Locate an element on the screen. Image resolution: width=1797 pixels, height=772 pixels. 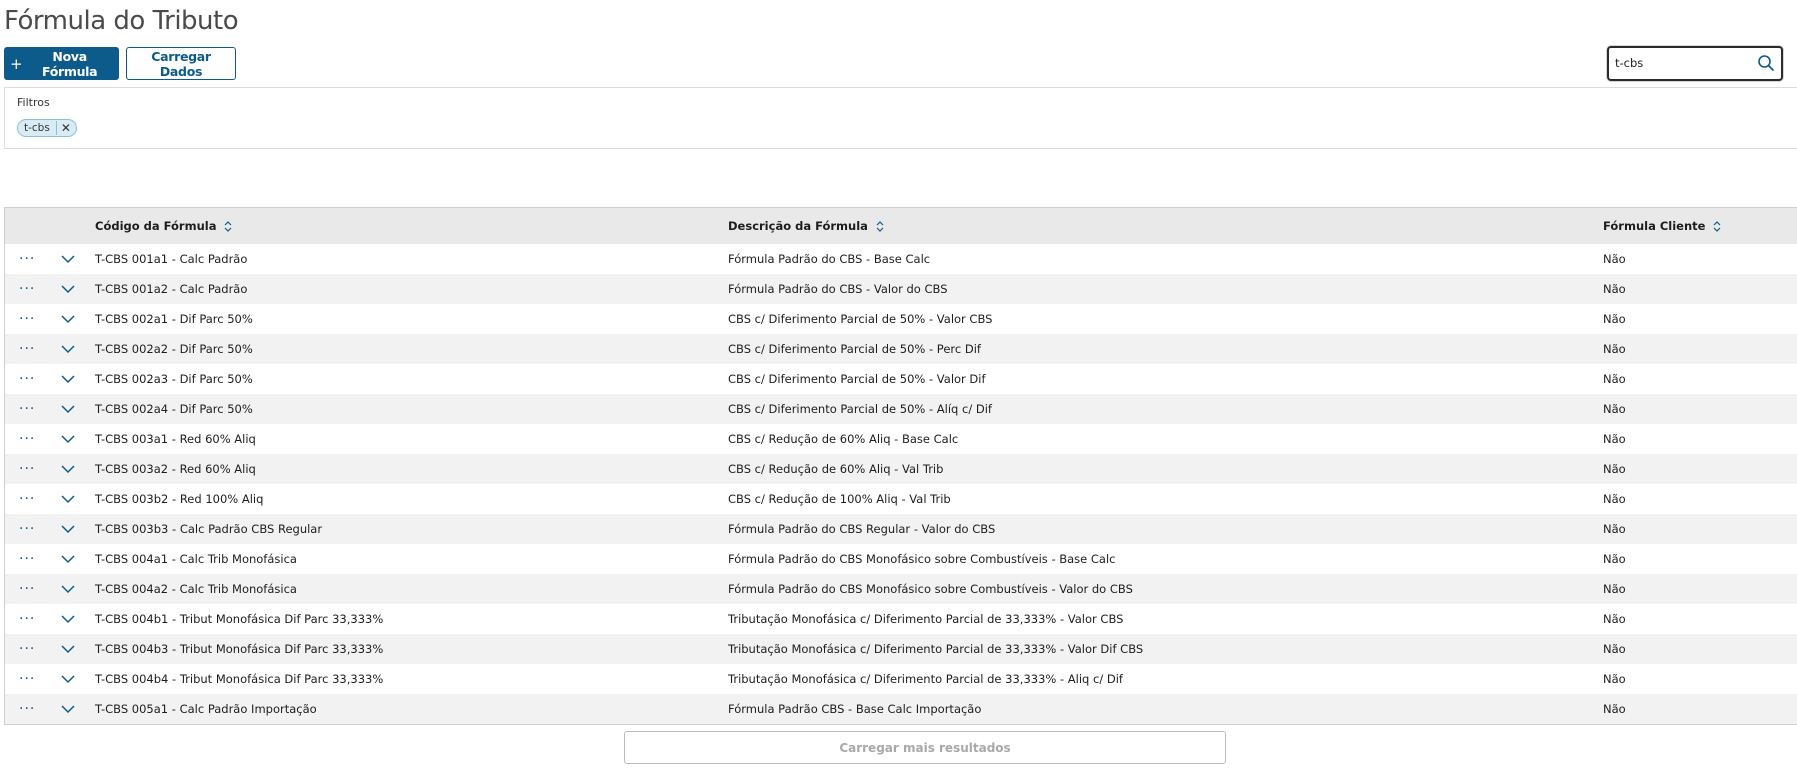
formula-code: T-CBS 002a3 - Dif Parc 50% is located at coordinates (174, 379).